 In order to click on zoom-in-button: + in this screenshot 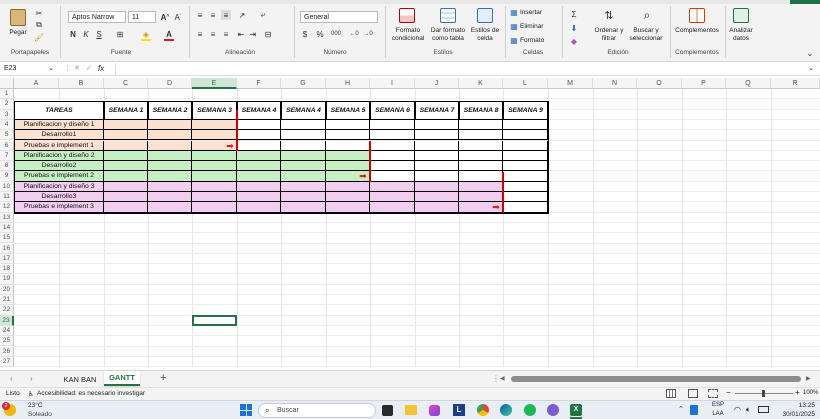, I will do `click(797, 392)`.